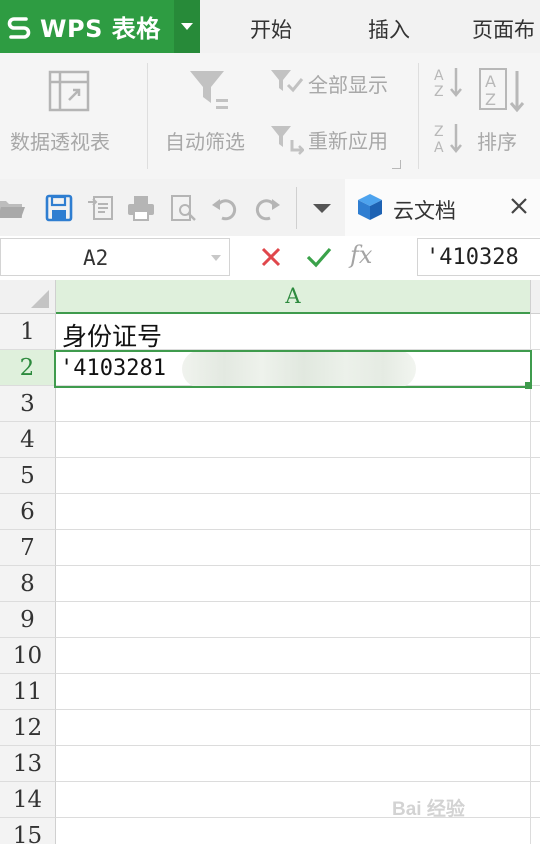  Describe the element at coordinates (69, 91) in the screenshot. I see `pivot-table-icon` at that location.